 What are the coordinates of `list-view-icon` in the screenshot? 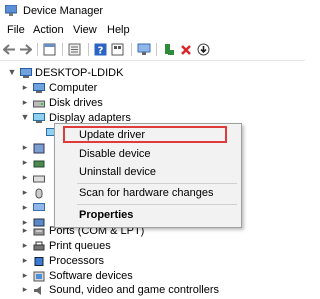 It's located at (74, 49).